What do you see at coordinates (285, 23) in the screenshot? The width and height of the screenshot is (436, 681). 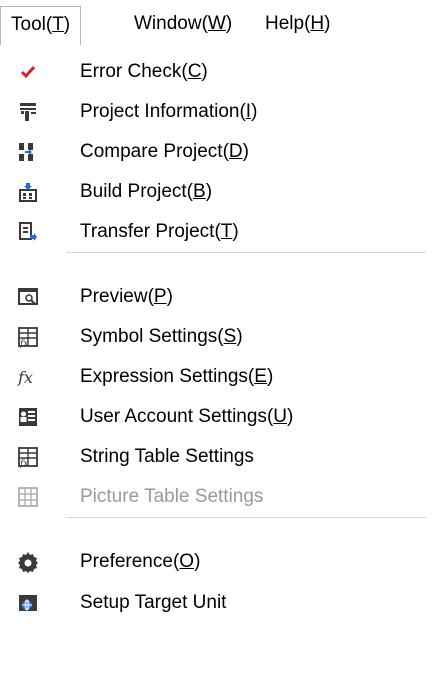 I see `label-text: Help` at bounding box center [285, 23].